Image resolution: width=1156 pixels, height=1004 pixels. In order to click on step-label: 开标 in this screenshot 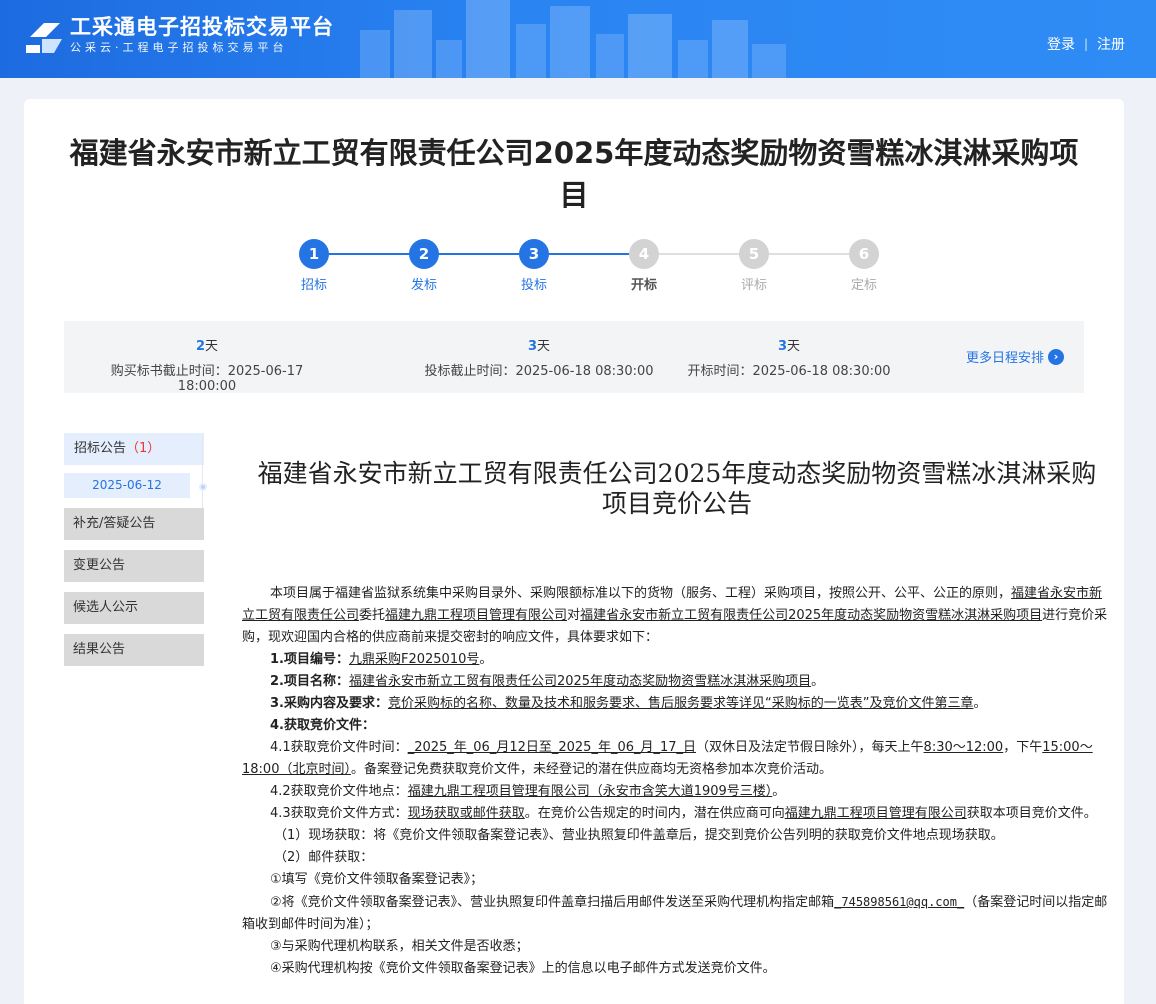, I will do `click(643, 285)`.